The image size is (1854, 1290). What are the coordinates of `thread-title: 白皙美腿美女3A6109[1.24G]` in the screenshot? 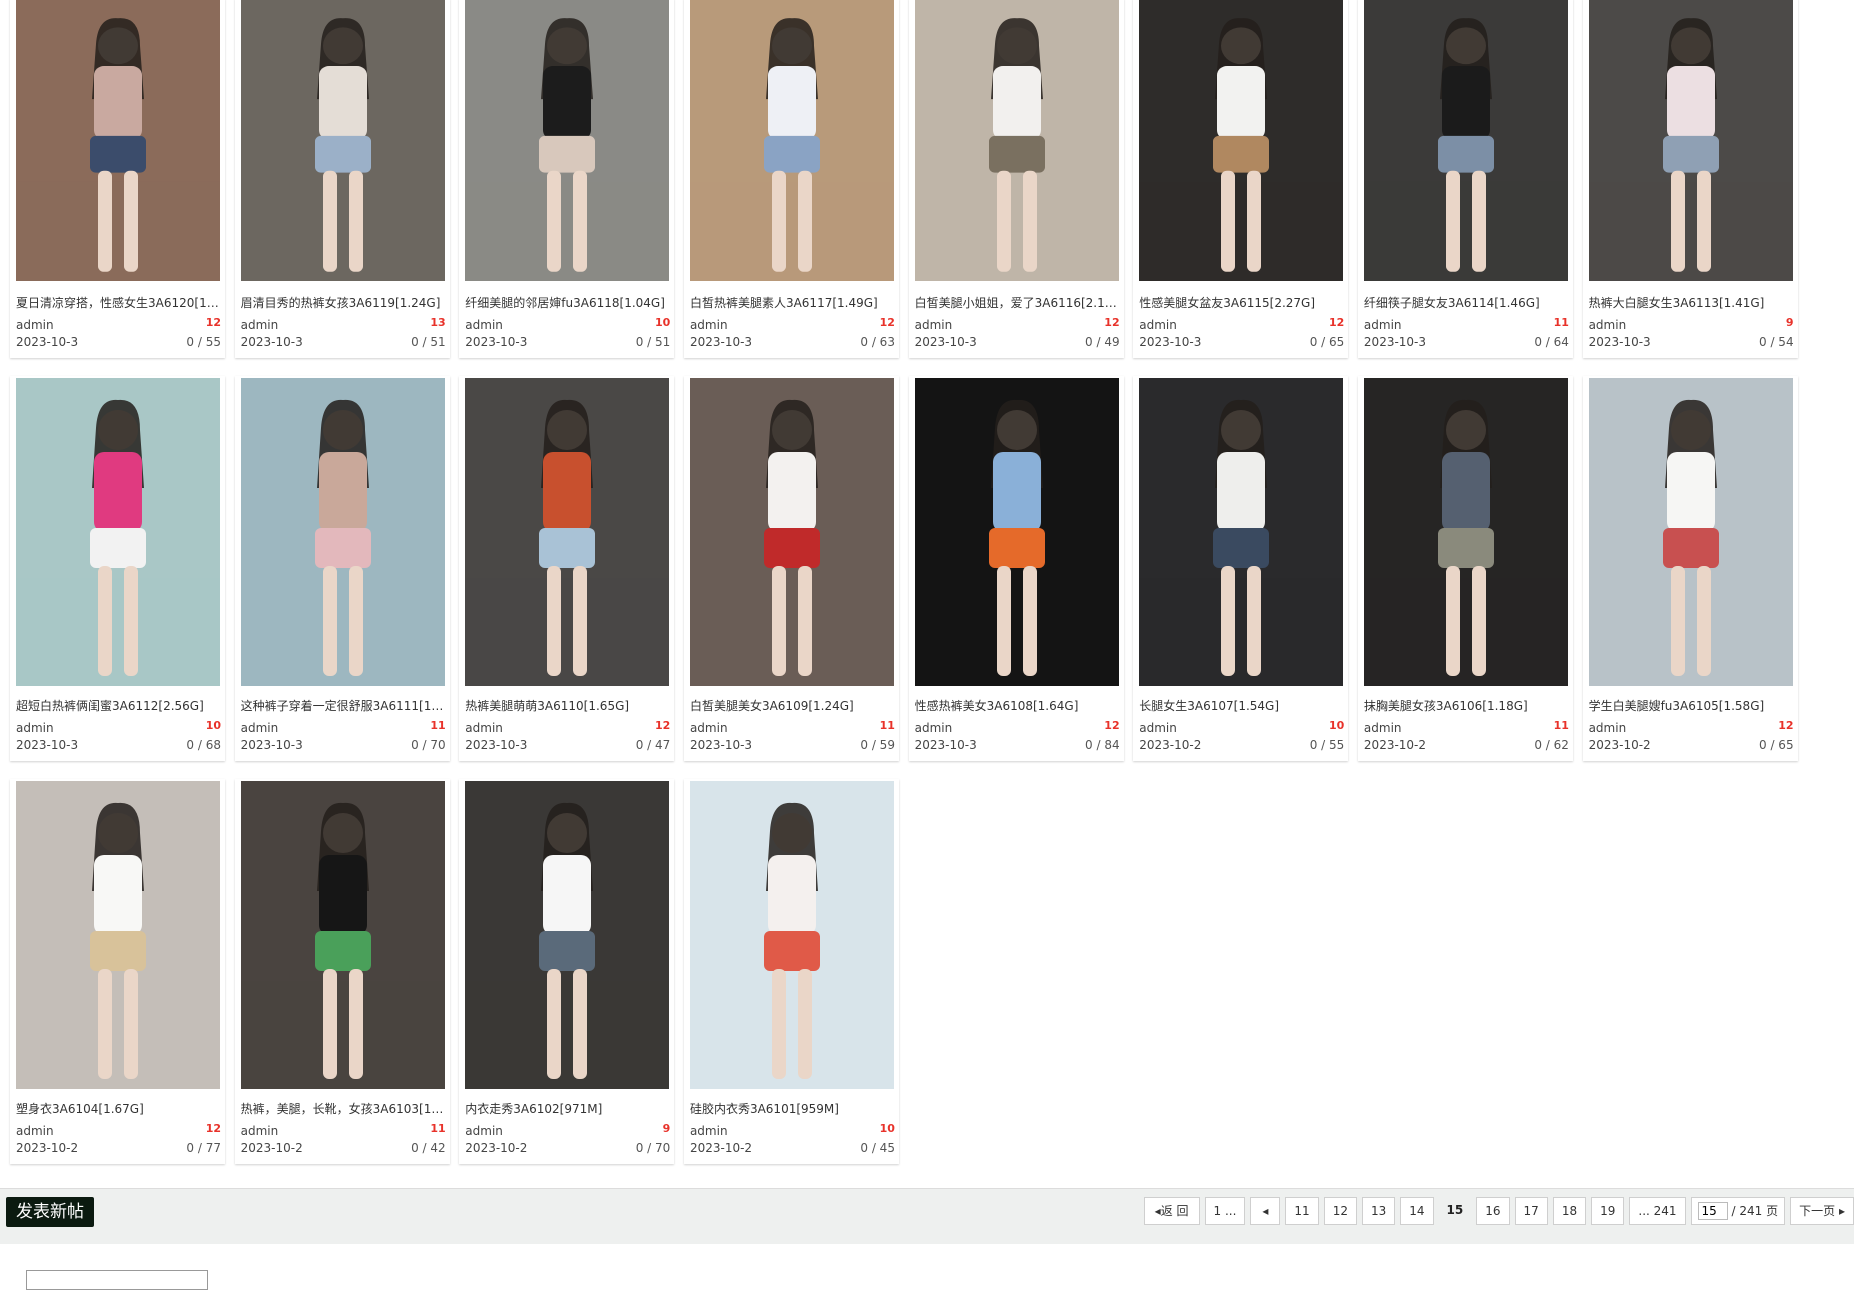 It's located at (792, 705).